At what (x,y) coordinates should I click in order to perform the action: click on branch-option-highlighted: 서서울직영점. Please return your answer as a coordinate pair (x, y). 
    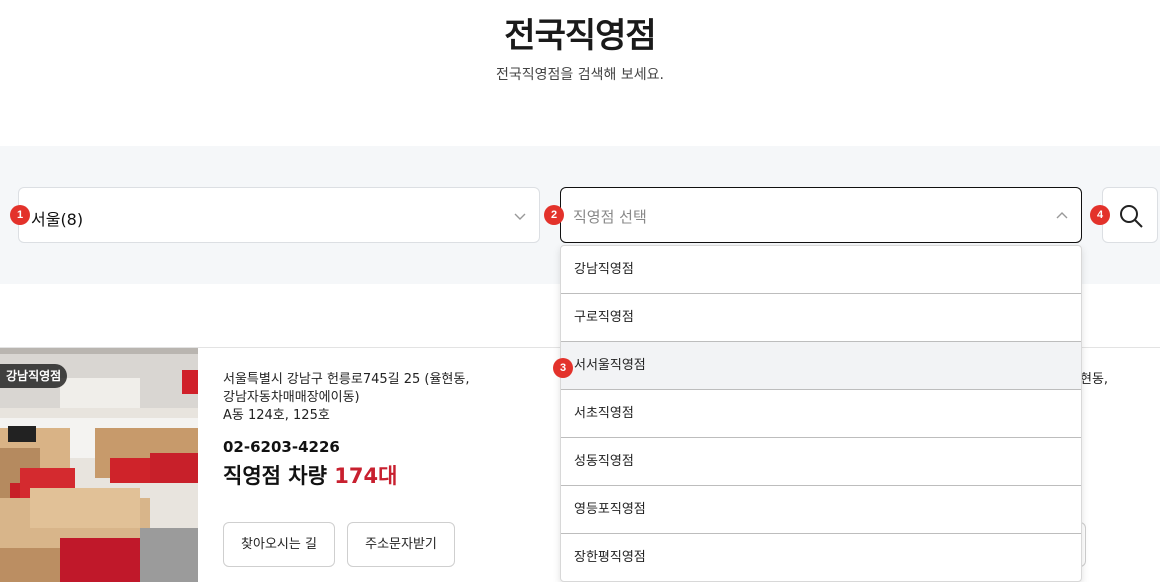
    Looking at the image, I should click on (821, 366).